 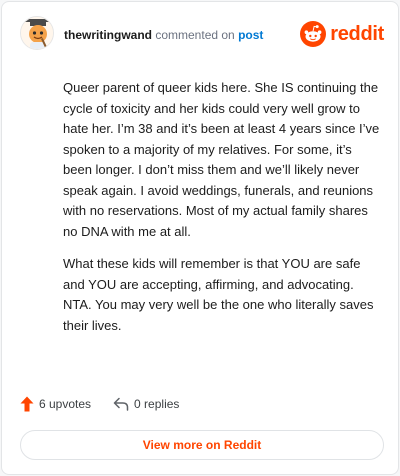 I want to click on upvote-button: 6 upvotes, so click(x=55, y=404).